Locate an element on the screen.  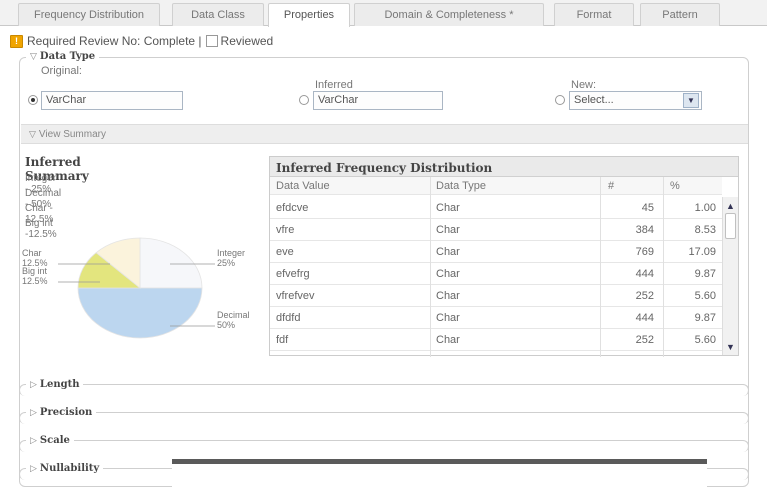
scale-header: ▷ Scale is located at coordinates (50, 440).